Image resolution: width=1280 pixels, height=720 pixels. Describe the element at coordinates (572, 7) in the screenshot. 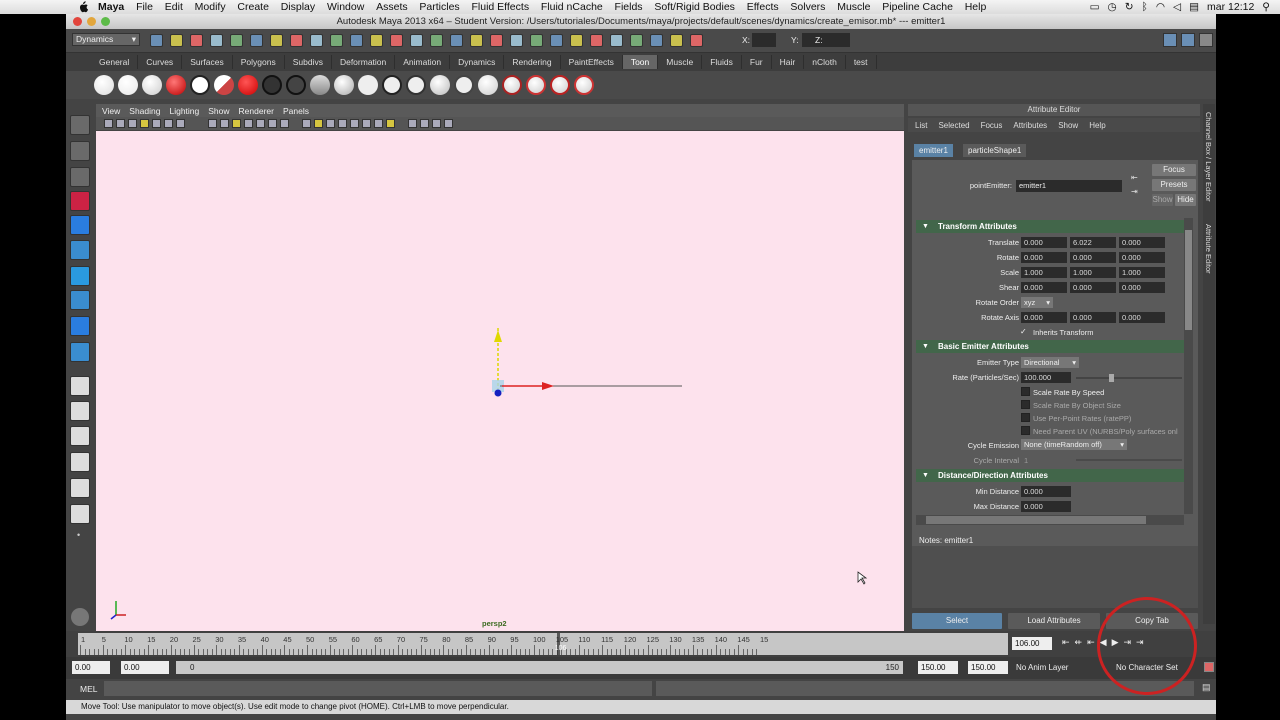

I see `menu-fluid-ncache: Fluid nCache` at that location.